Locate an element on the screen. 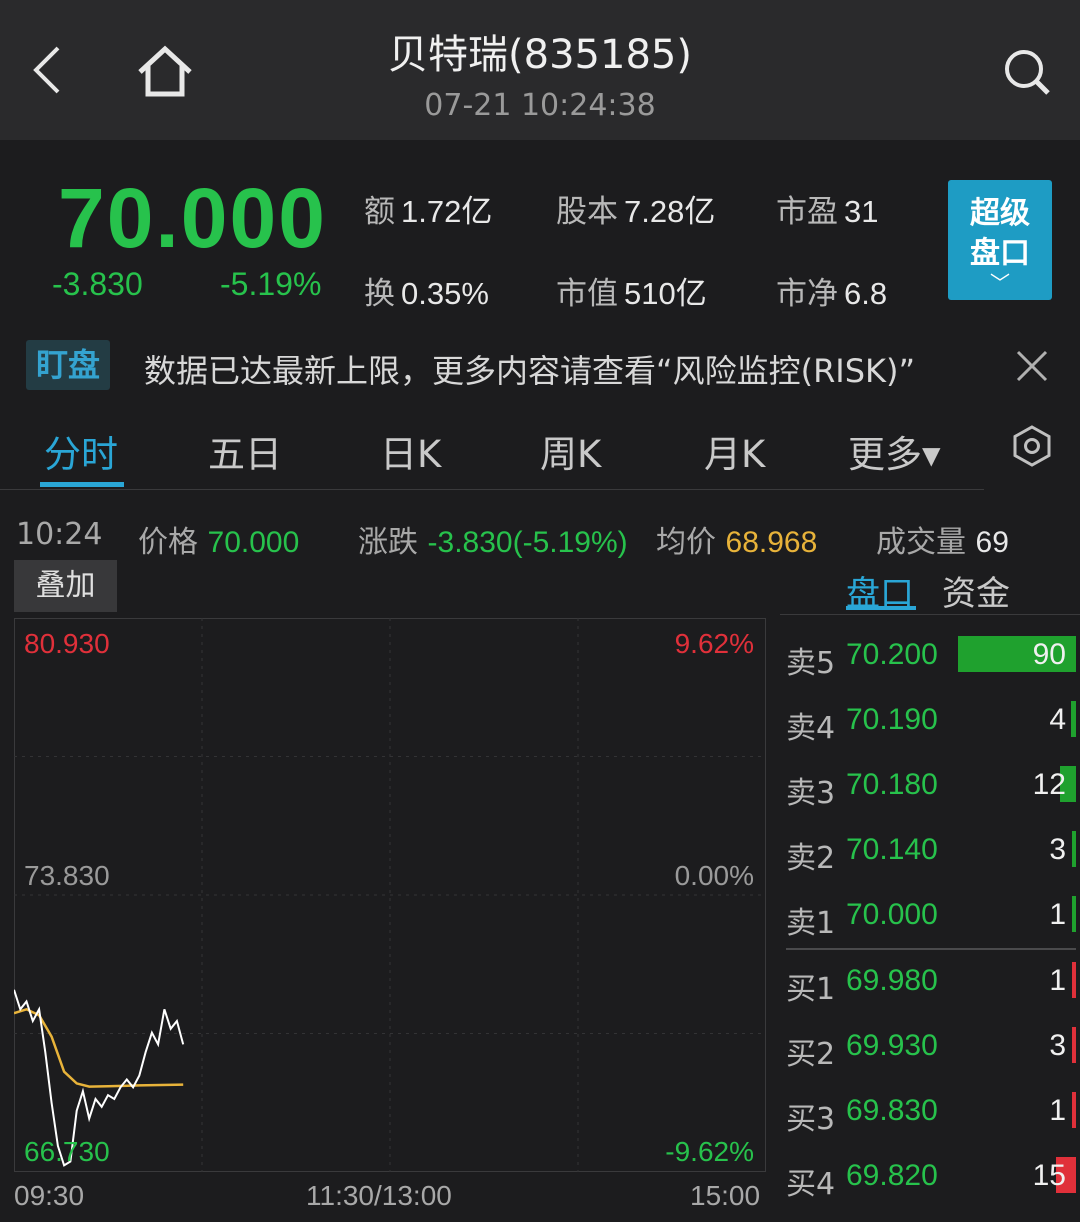 This screenshot has height=1222, width=1080. average-price-line is located at coordinates (99, 1047).